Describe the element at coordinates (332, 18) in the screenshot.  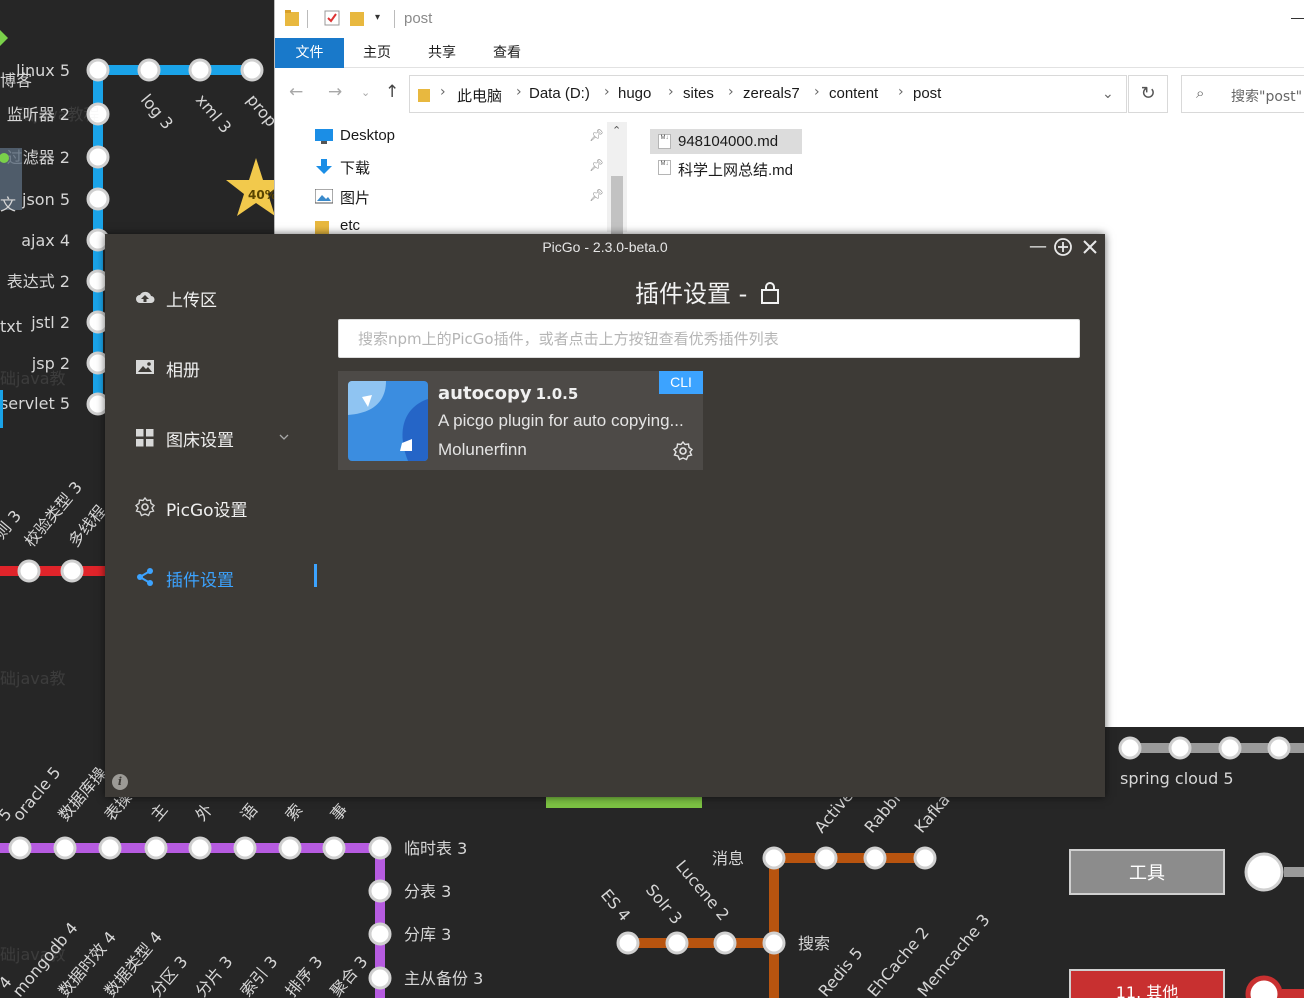
I see `properties-icon` at that location.